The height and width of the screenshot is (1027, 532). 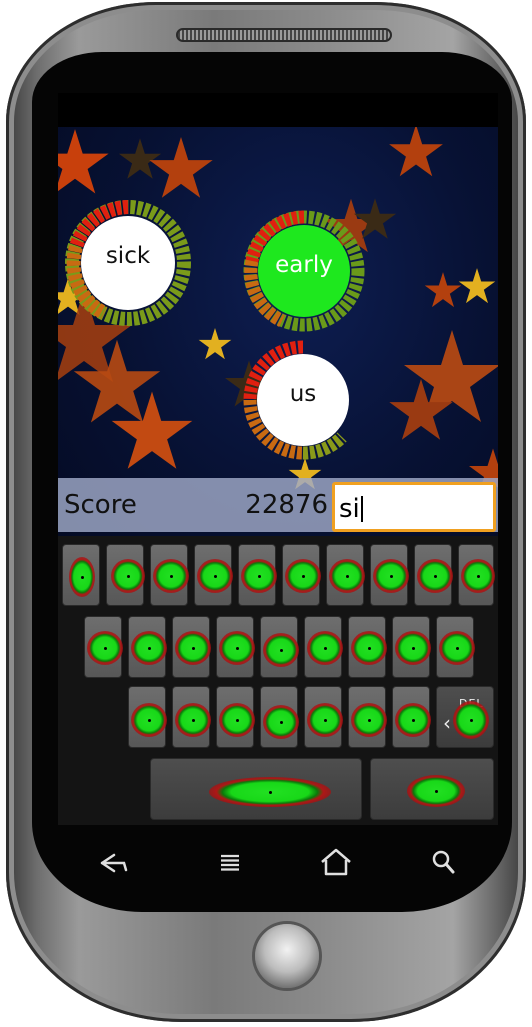 What do you see at coordinates (286, 505) in the screenshot?
I see `score-value: 22876` at bounding box center [286, 505].